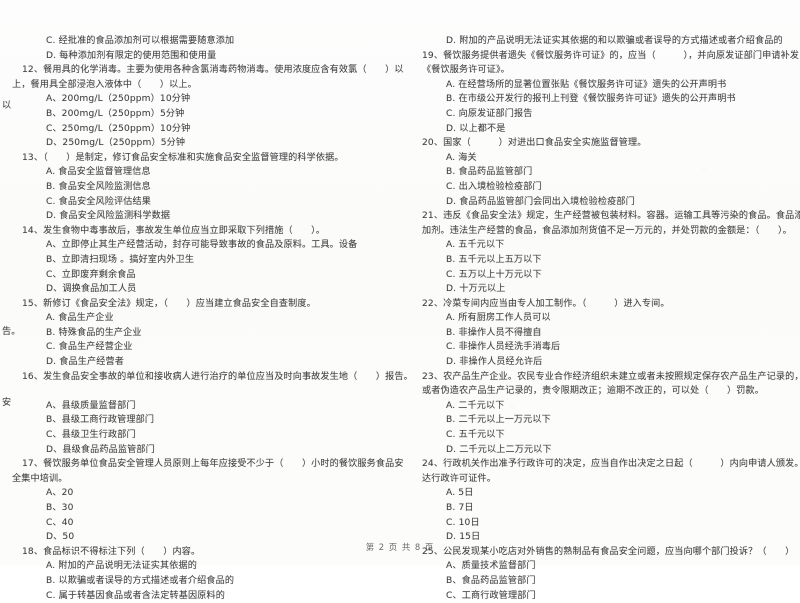  What do you see at coordinates (540, 201) in the screenshot?
I see `answer-option-line: D. 食品药品监管部门会同出入境检验检疫部门` at bounding box center [540, 201].